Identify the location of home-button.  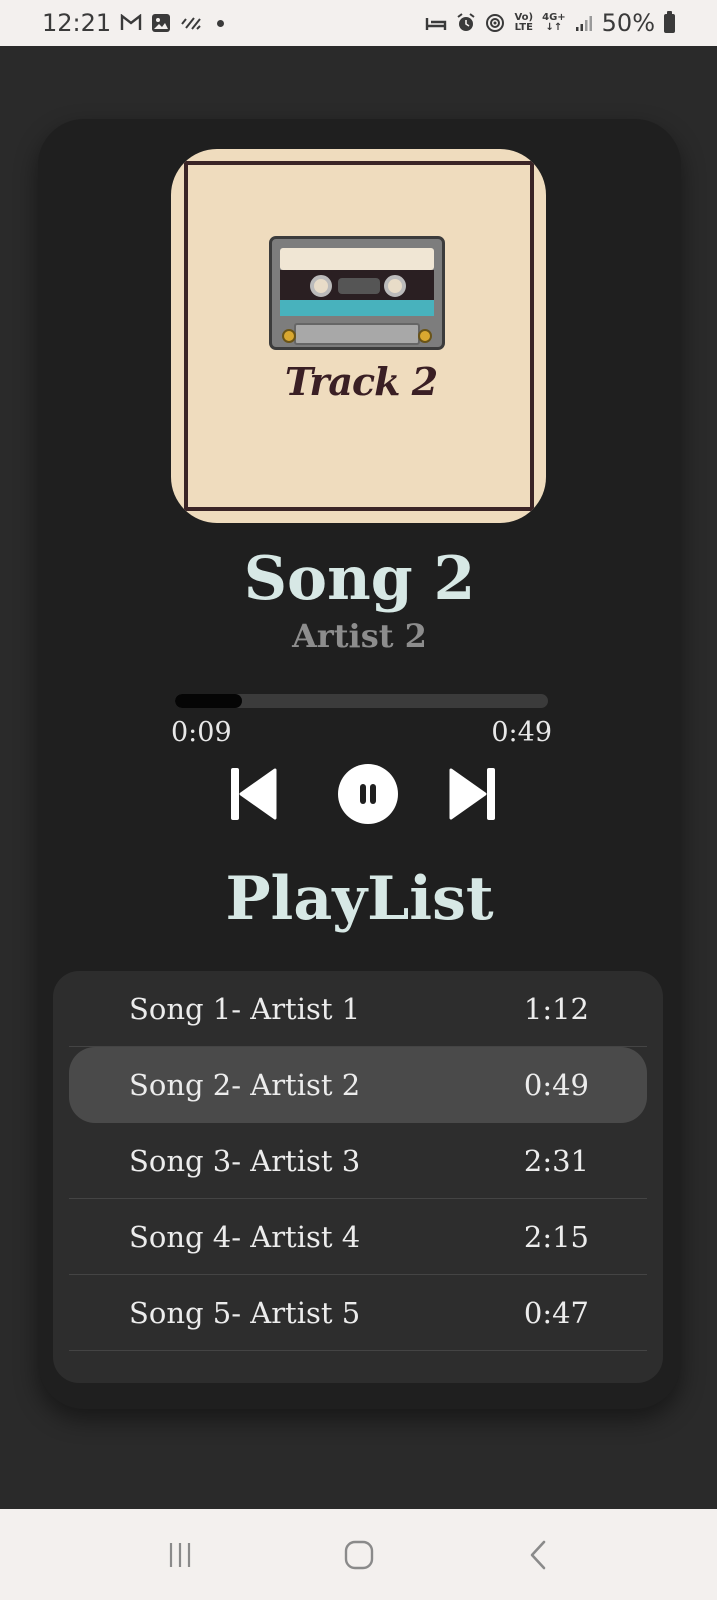
(359, 1555).